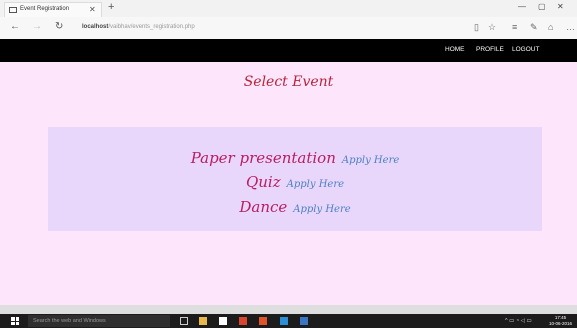 This screenshot has width=577, height=328. What do you see at coordinates (534, 27) in the screenshot?
I see `note-icon: ✎` at bounding box center [534, 27].